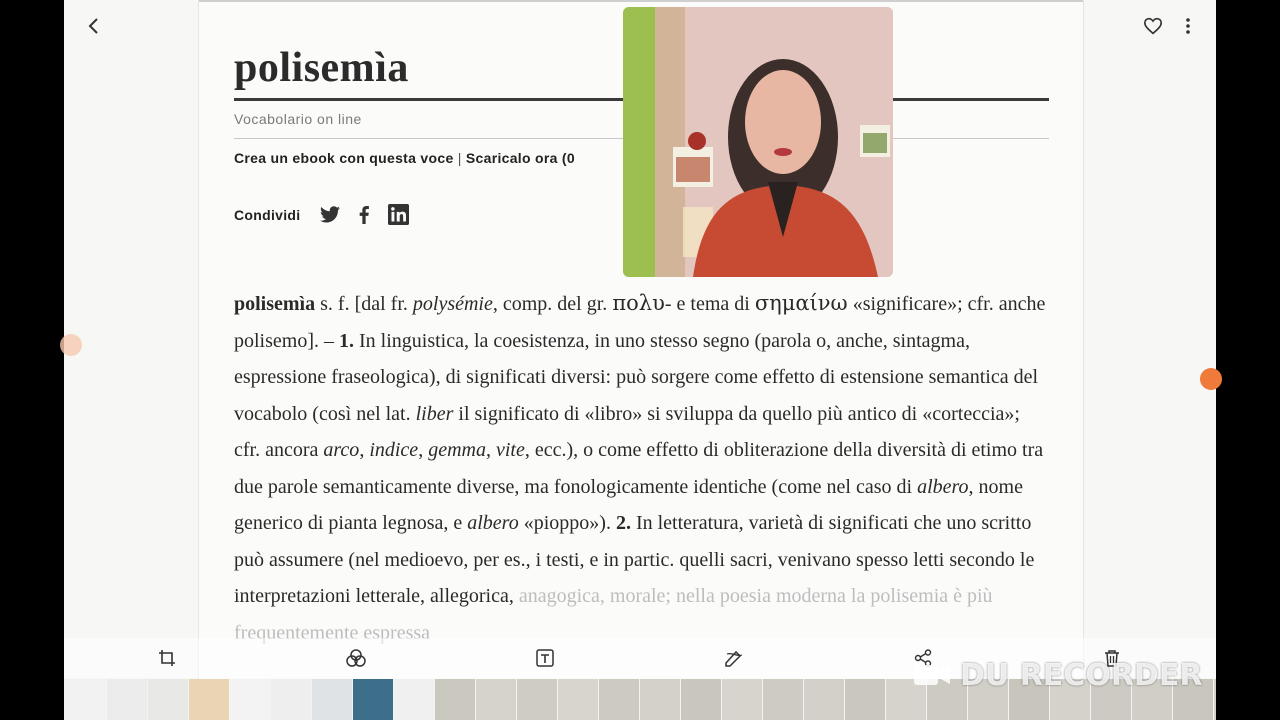 This screenshot has height=720, width=1280. I want to click on pen-icon, so click(734, 658).